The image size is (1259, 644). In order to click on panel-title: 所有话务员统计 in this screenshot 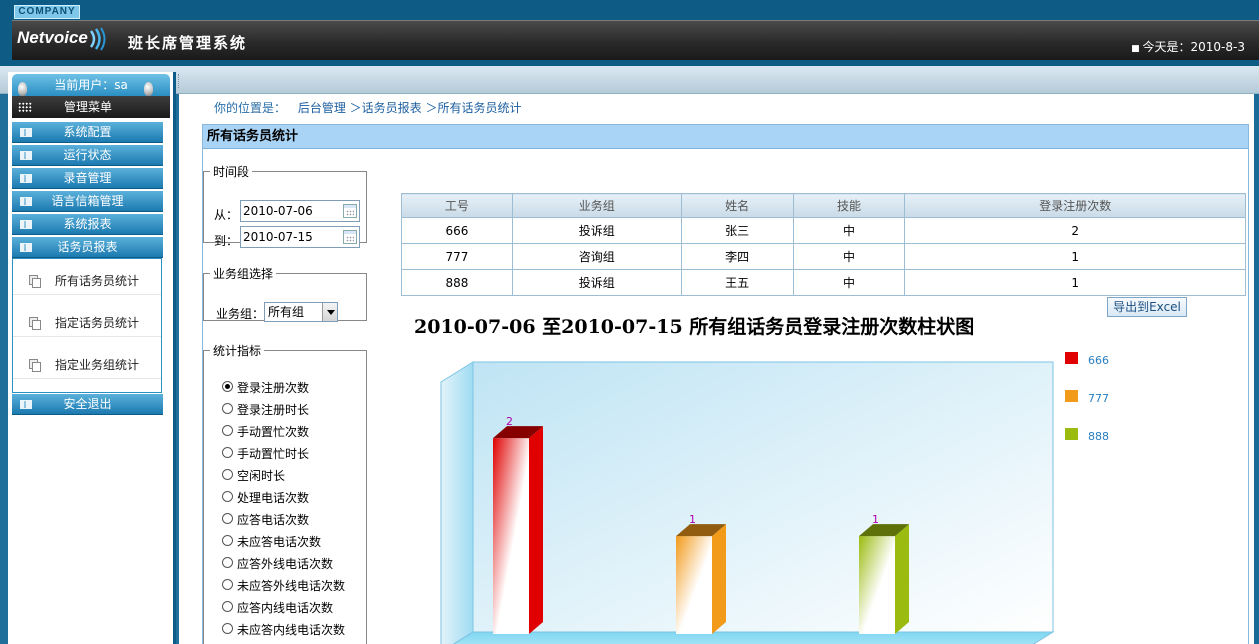, I will do `click(725, 137)`.